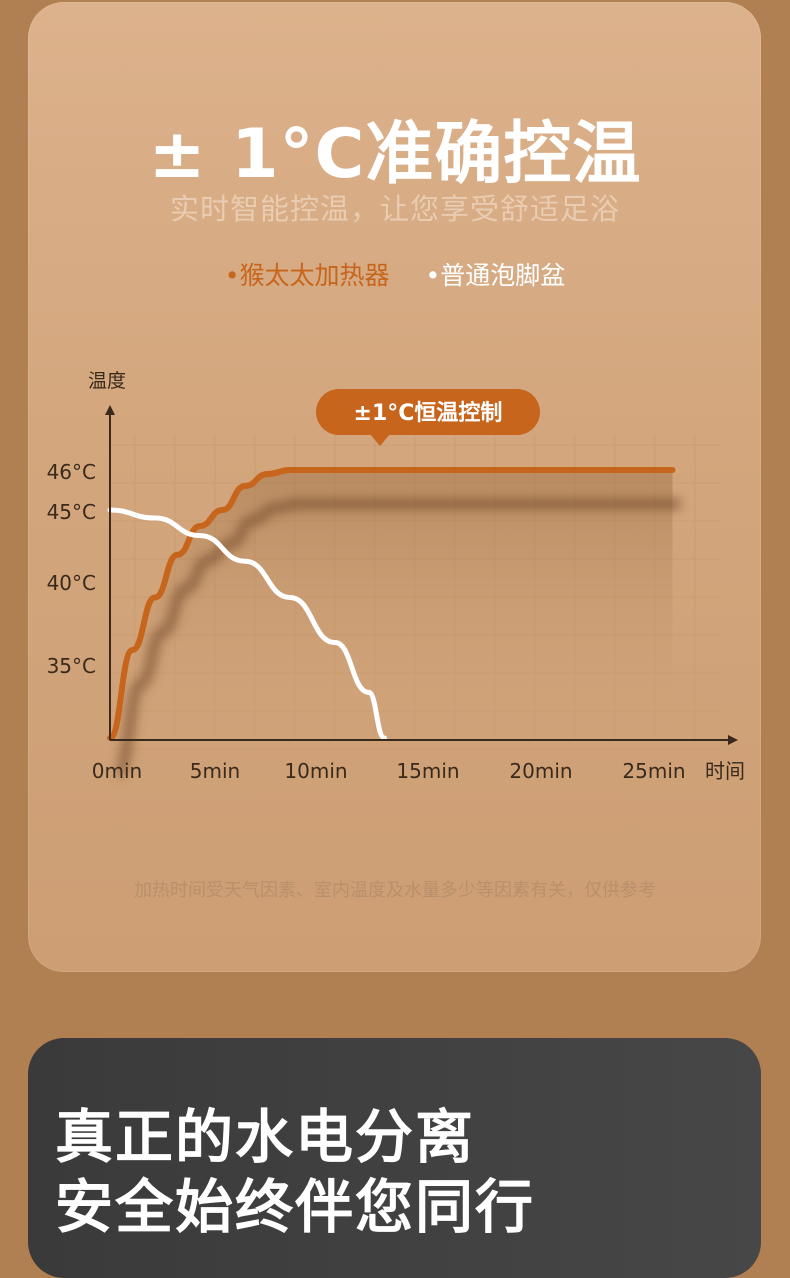 The image size is (790, 1278). Describe the element at coordinates (380, 440) in the screenshot. I see `callout-pointer-icon` at that location.